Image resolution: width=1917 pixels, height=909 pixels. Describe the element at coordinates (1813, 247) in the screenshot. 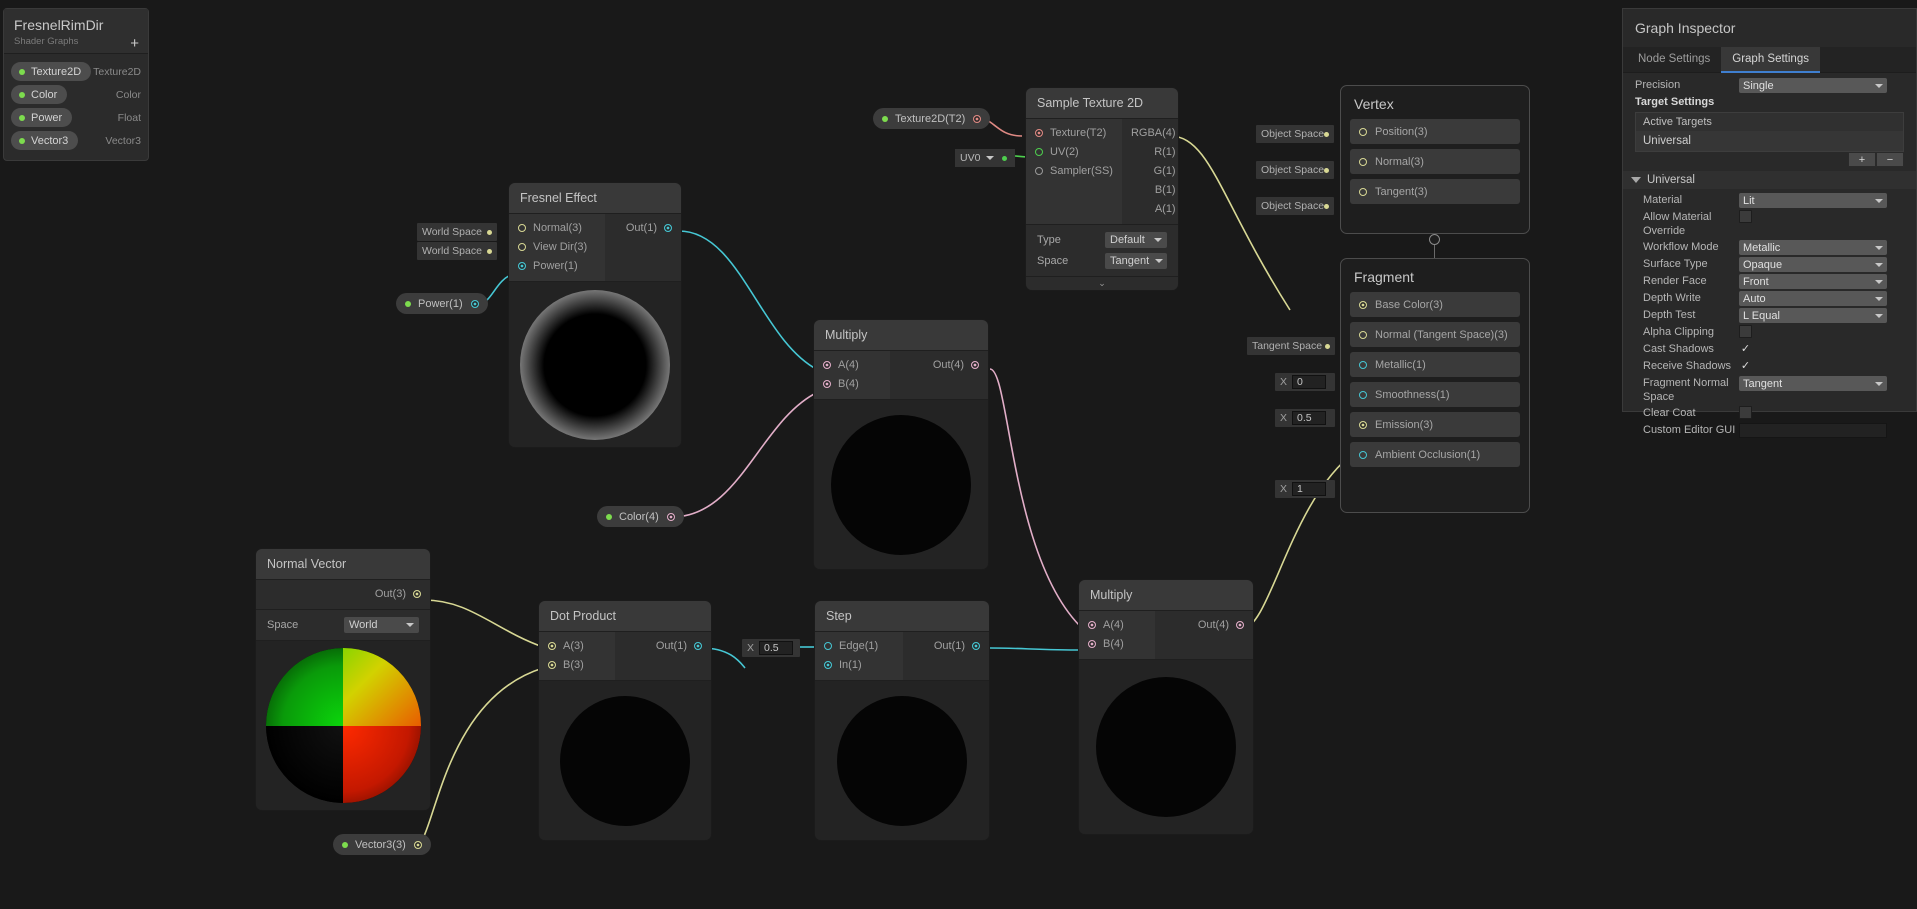

I see `workflow-mode-dropdown: Metallic` at that location.